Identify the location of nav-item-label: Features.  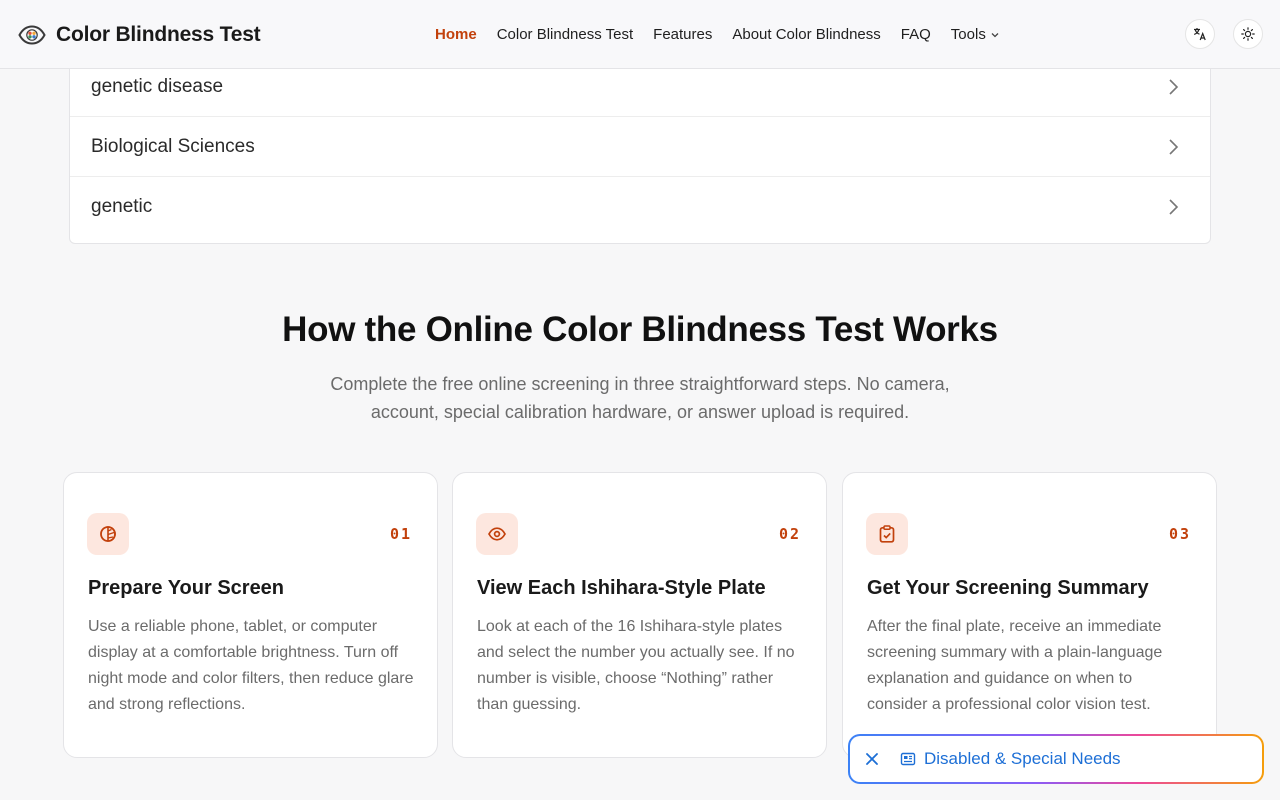
(683, 34).